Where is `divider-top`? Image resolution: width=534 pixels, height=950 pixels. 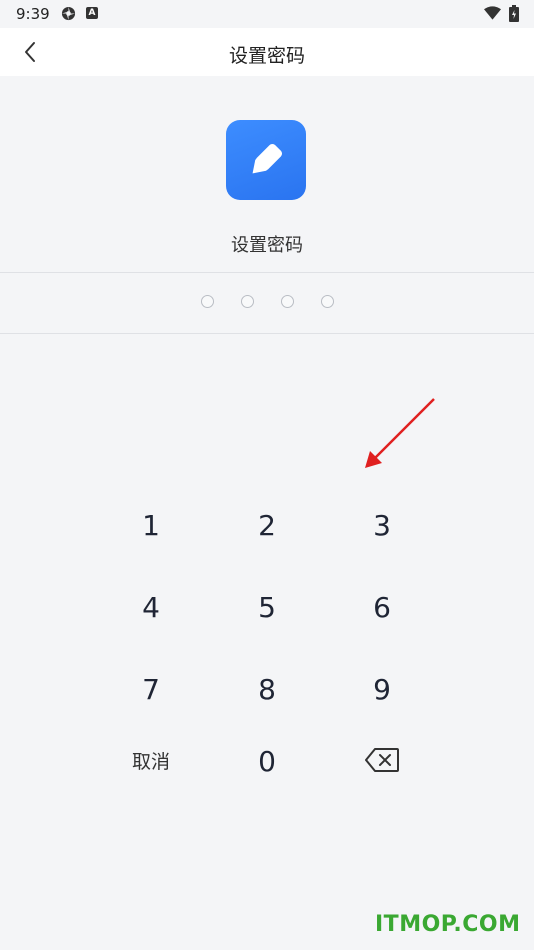 divider-top is located at coordinates (267, 272).